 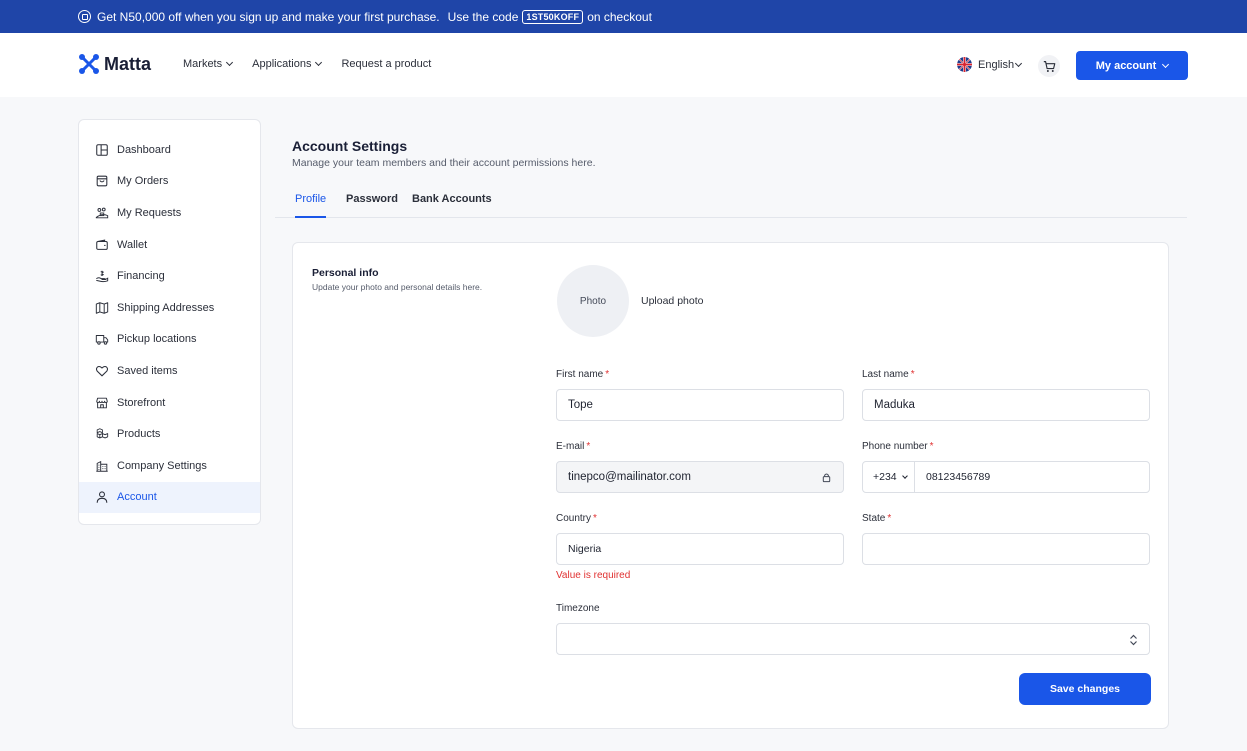 What do you see at coordinates (102, 244) in the screenshot?
I see `wallet-icon` at bounding box center [102, 244].